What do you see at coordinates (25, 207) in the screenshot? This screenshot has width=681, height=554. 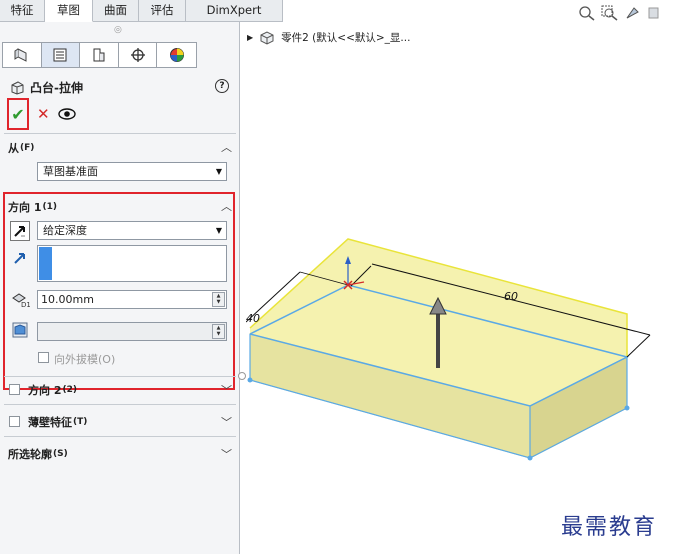 I see `direction1-title: 方向 1` at bounding box center [25, 207].